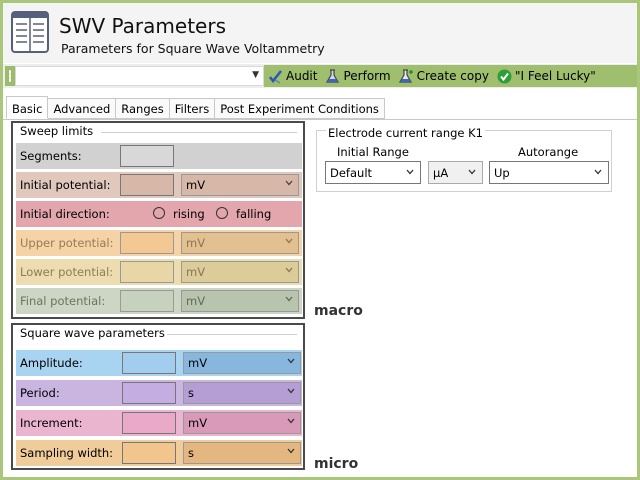 The width and height of the screenshot is (640, 480). I want to click on amplitude-unit-select: mV, so click(242, 363).